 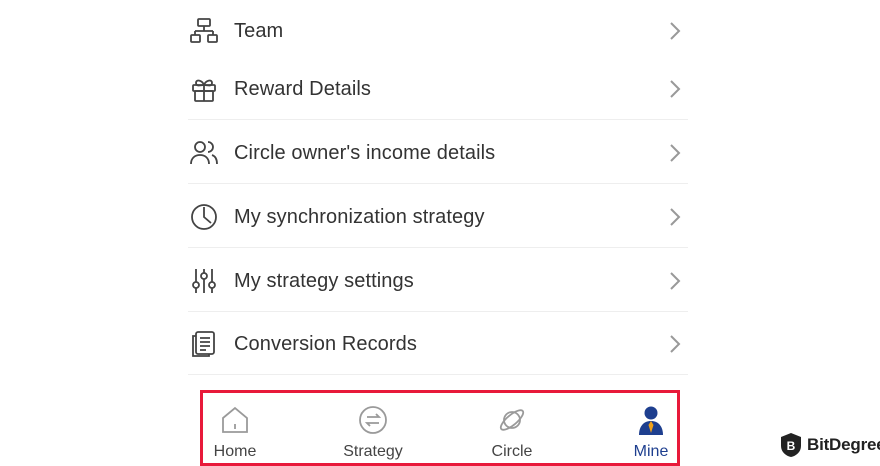 I want to click on menu-item-sync-strategy: My synchronization strategy, so click(x=438, y=217).